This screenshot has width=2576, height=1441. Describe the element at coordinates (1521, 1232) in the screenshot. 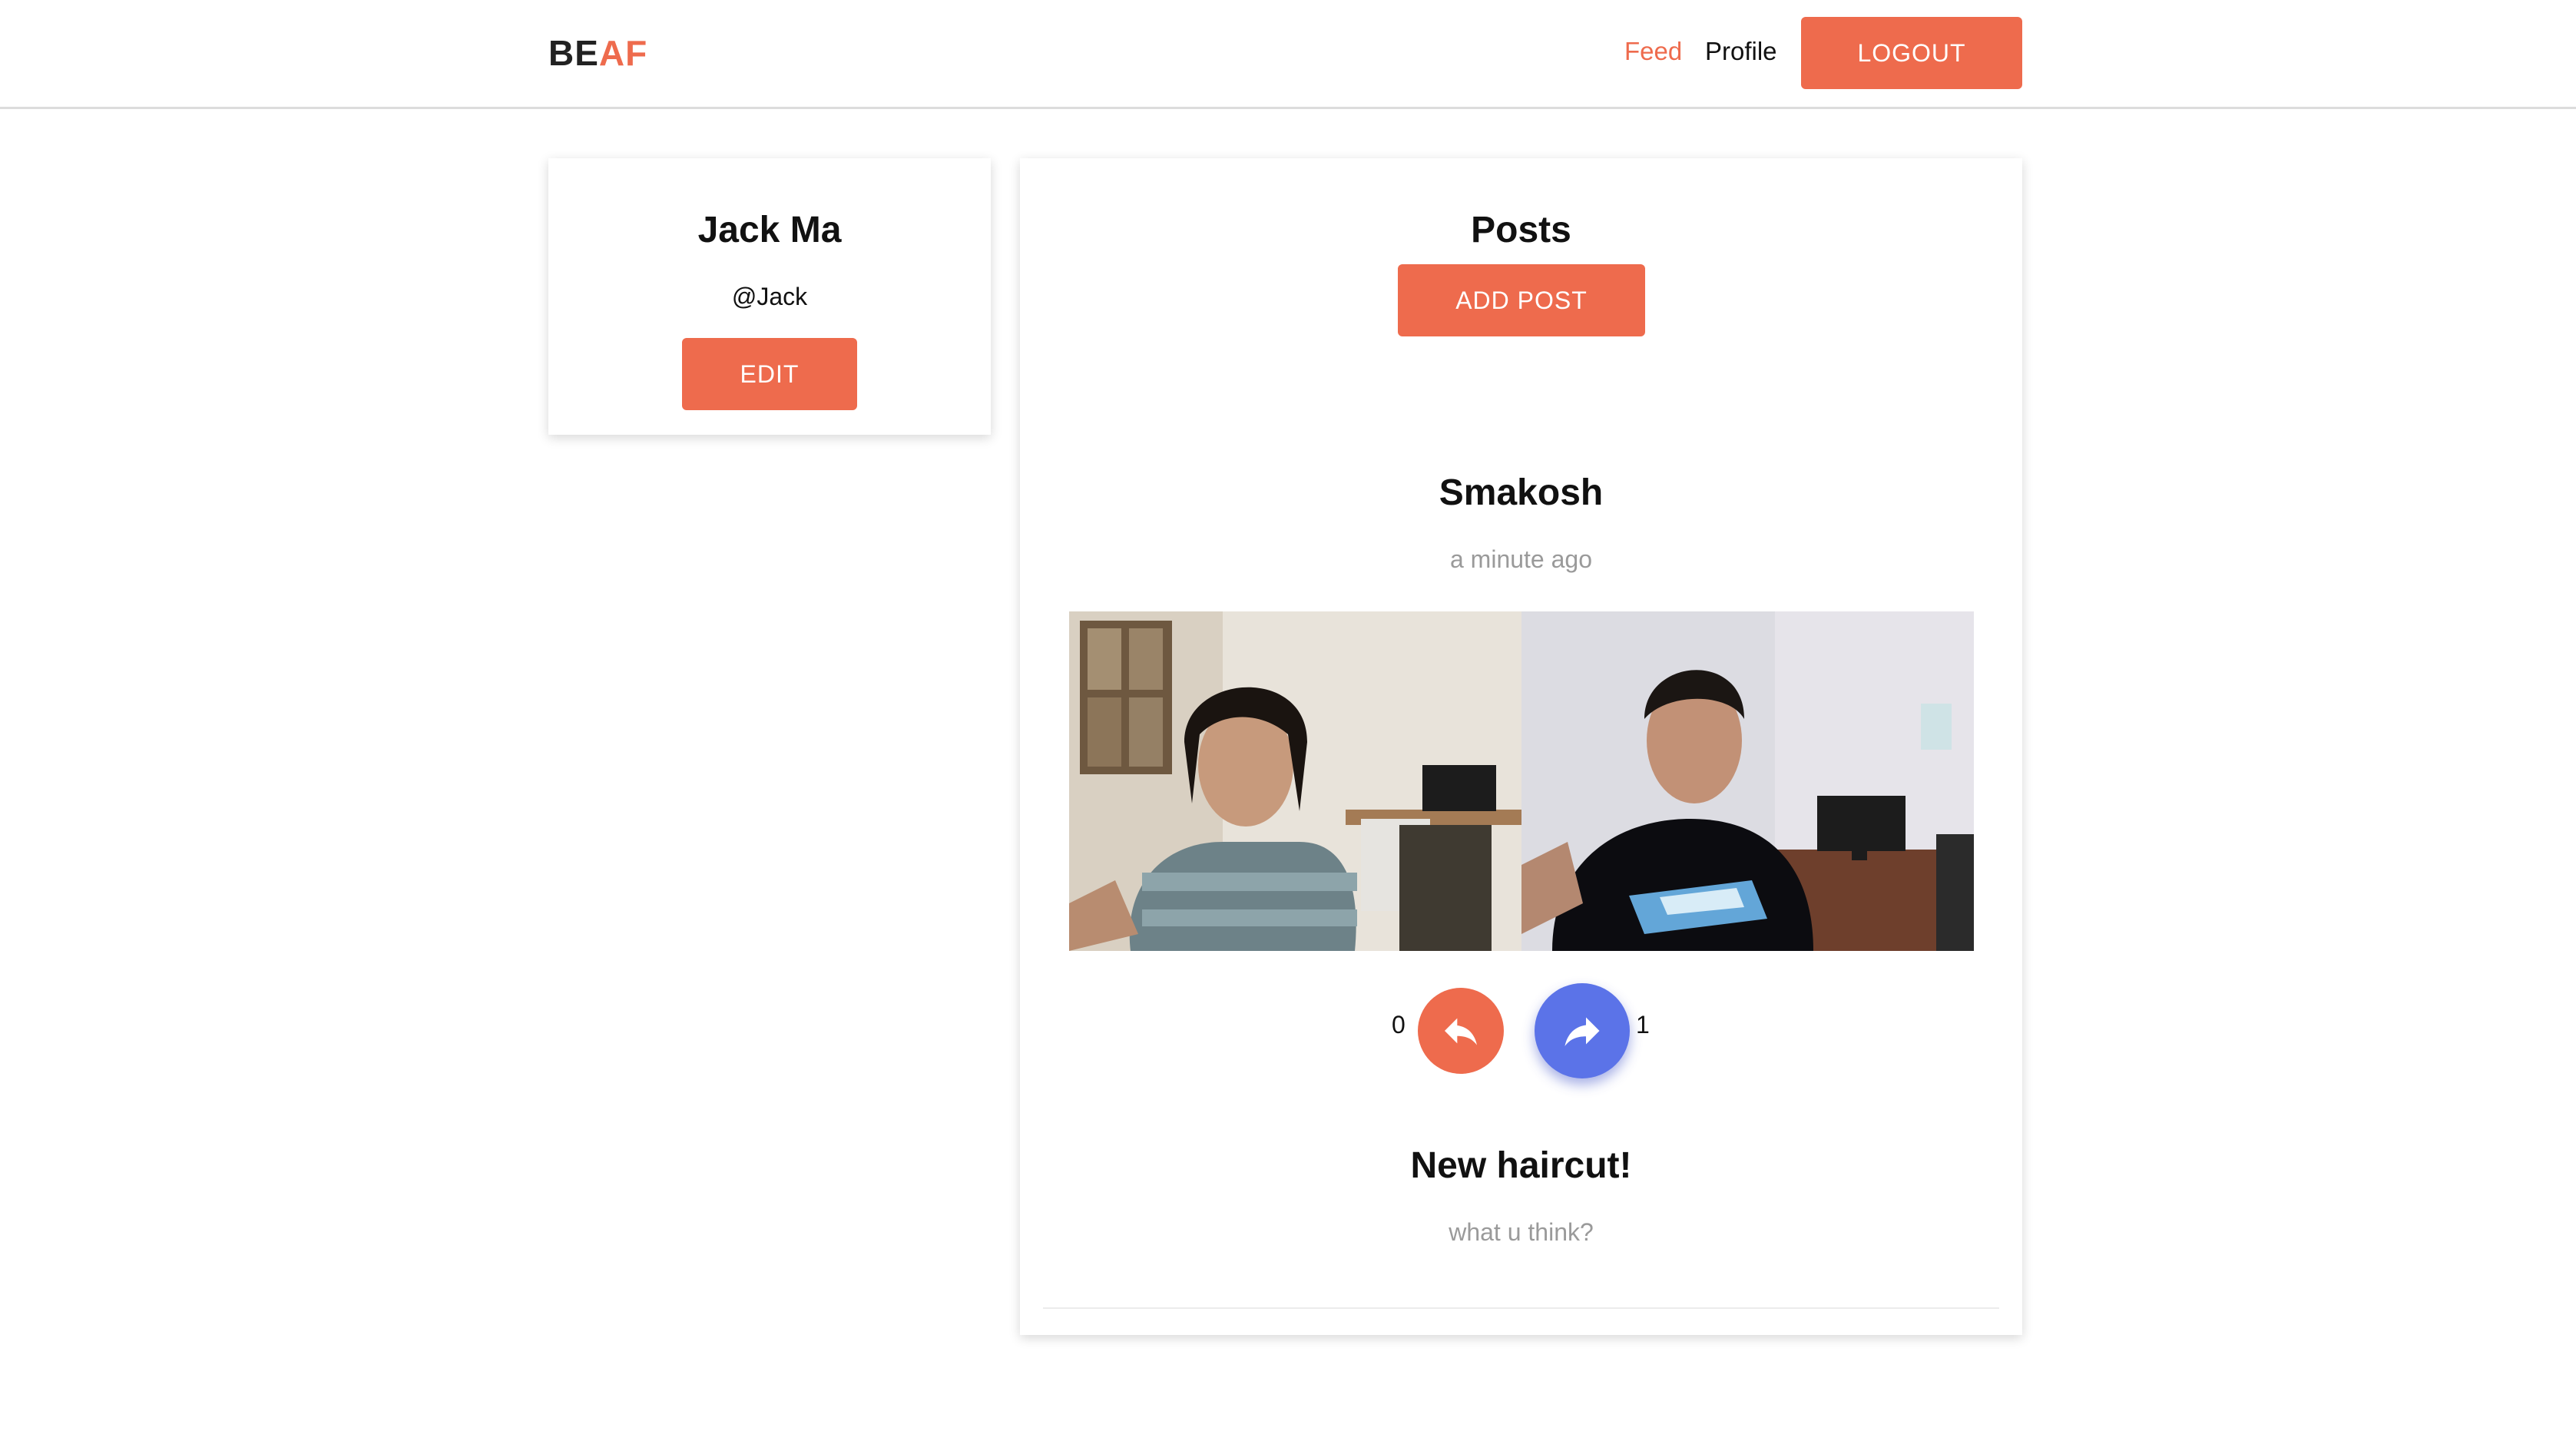

I see `post-description: what u think?` at that location.